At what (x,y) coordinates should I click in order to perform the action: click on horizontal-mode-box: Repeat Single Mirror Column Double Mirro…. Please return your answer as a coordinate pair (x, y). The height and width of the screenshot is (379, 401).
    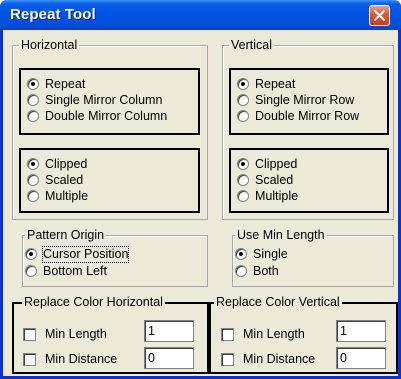
    Looking at the image, I should click on (109, 101).